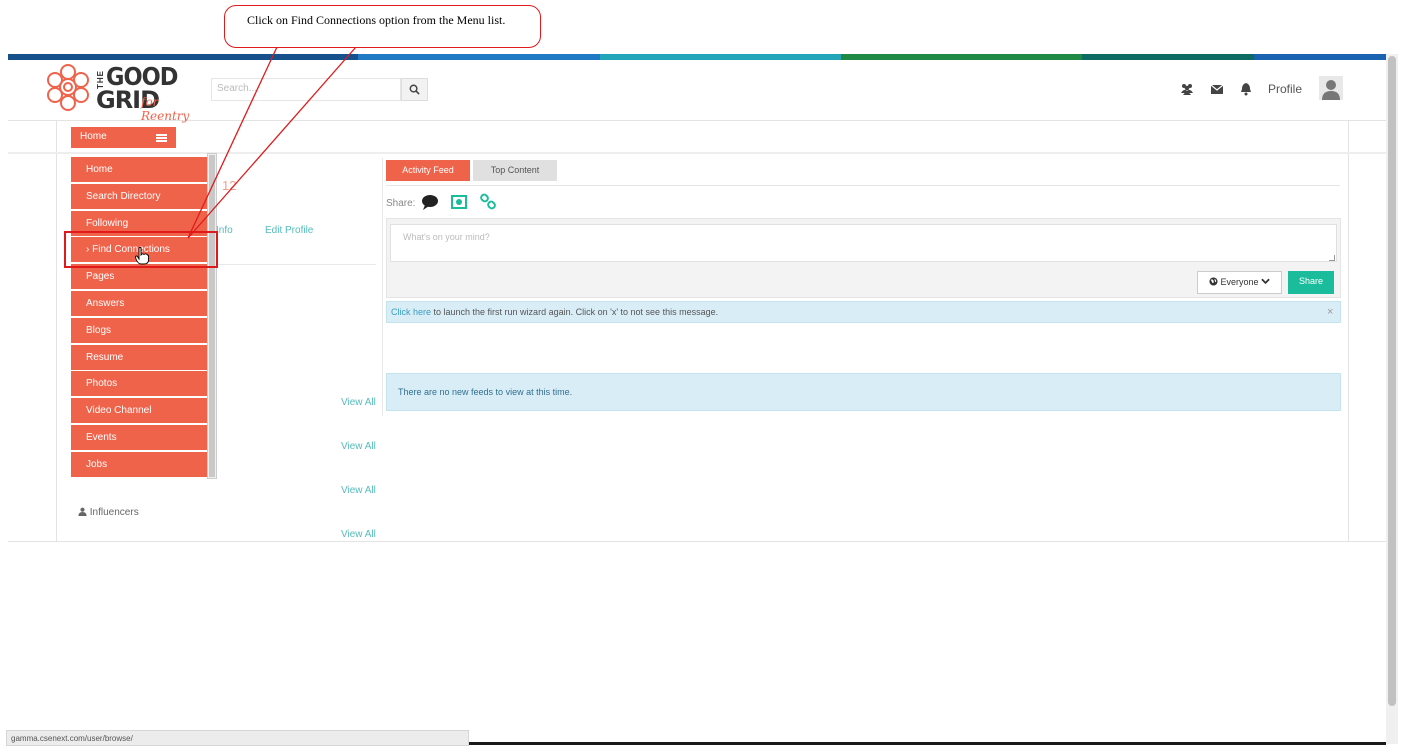 Image resolution: width=1404 pixels, height=752 pixels. I want to click on logo-tagline: for Reentry, so click(165, 109).